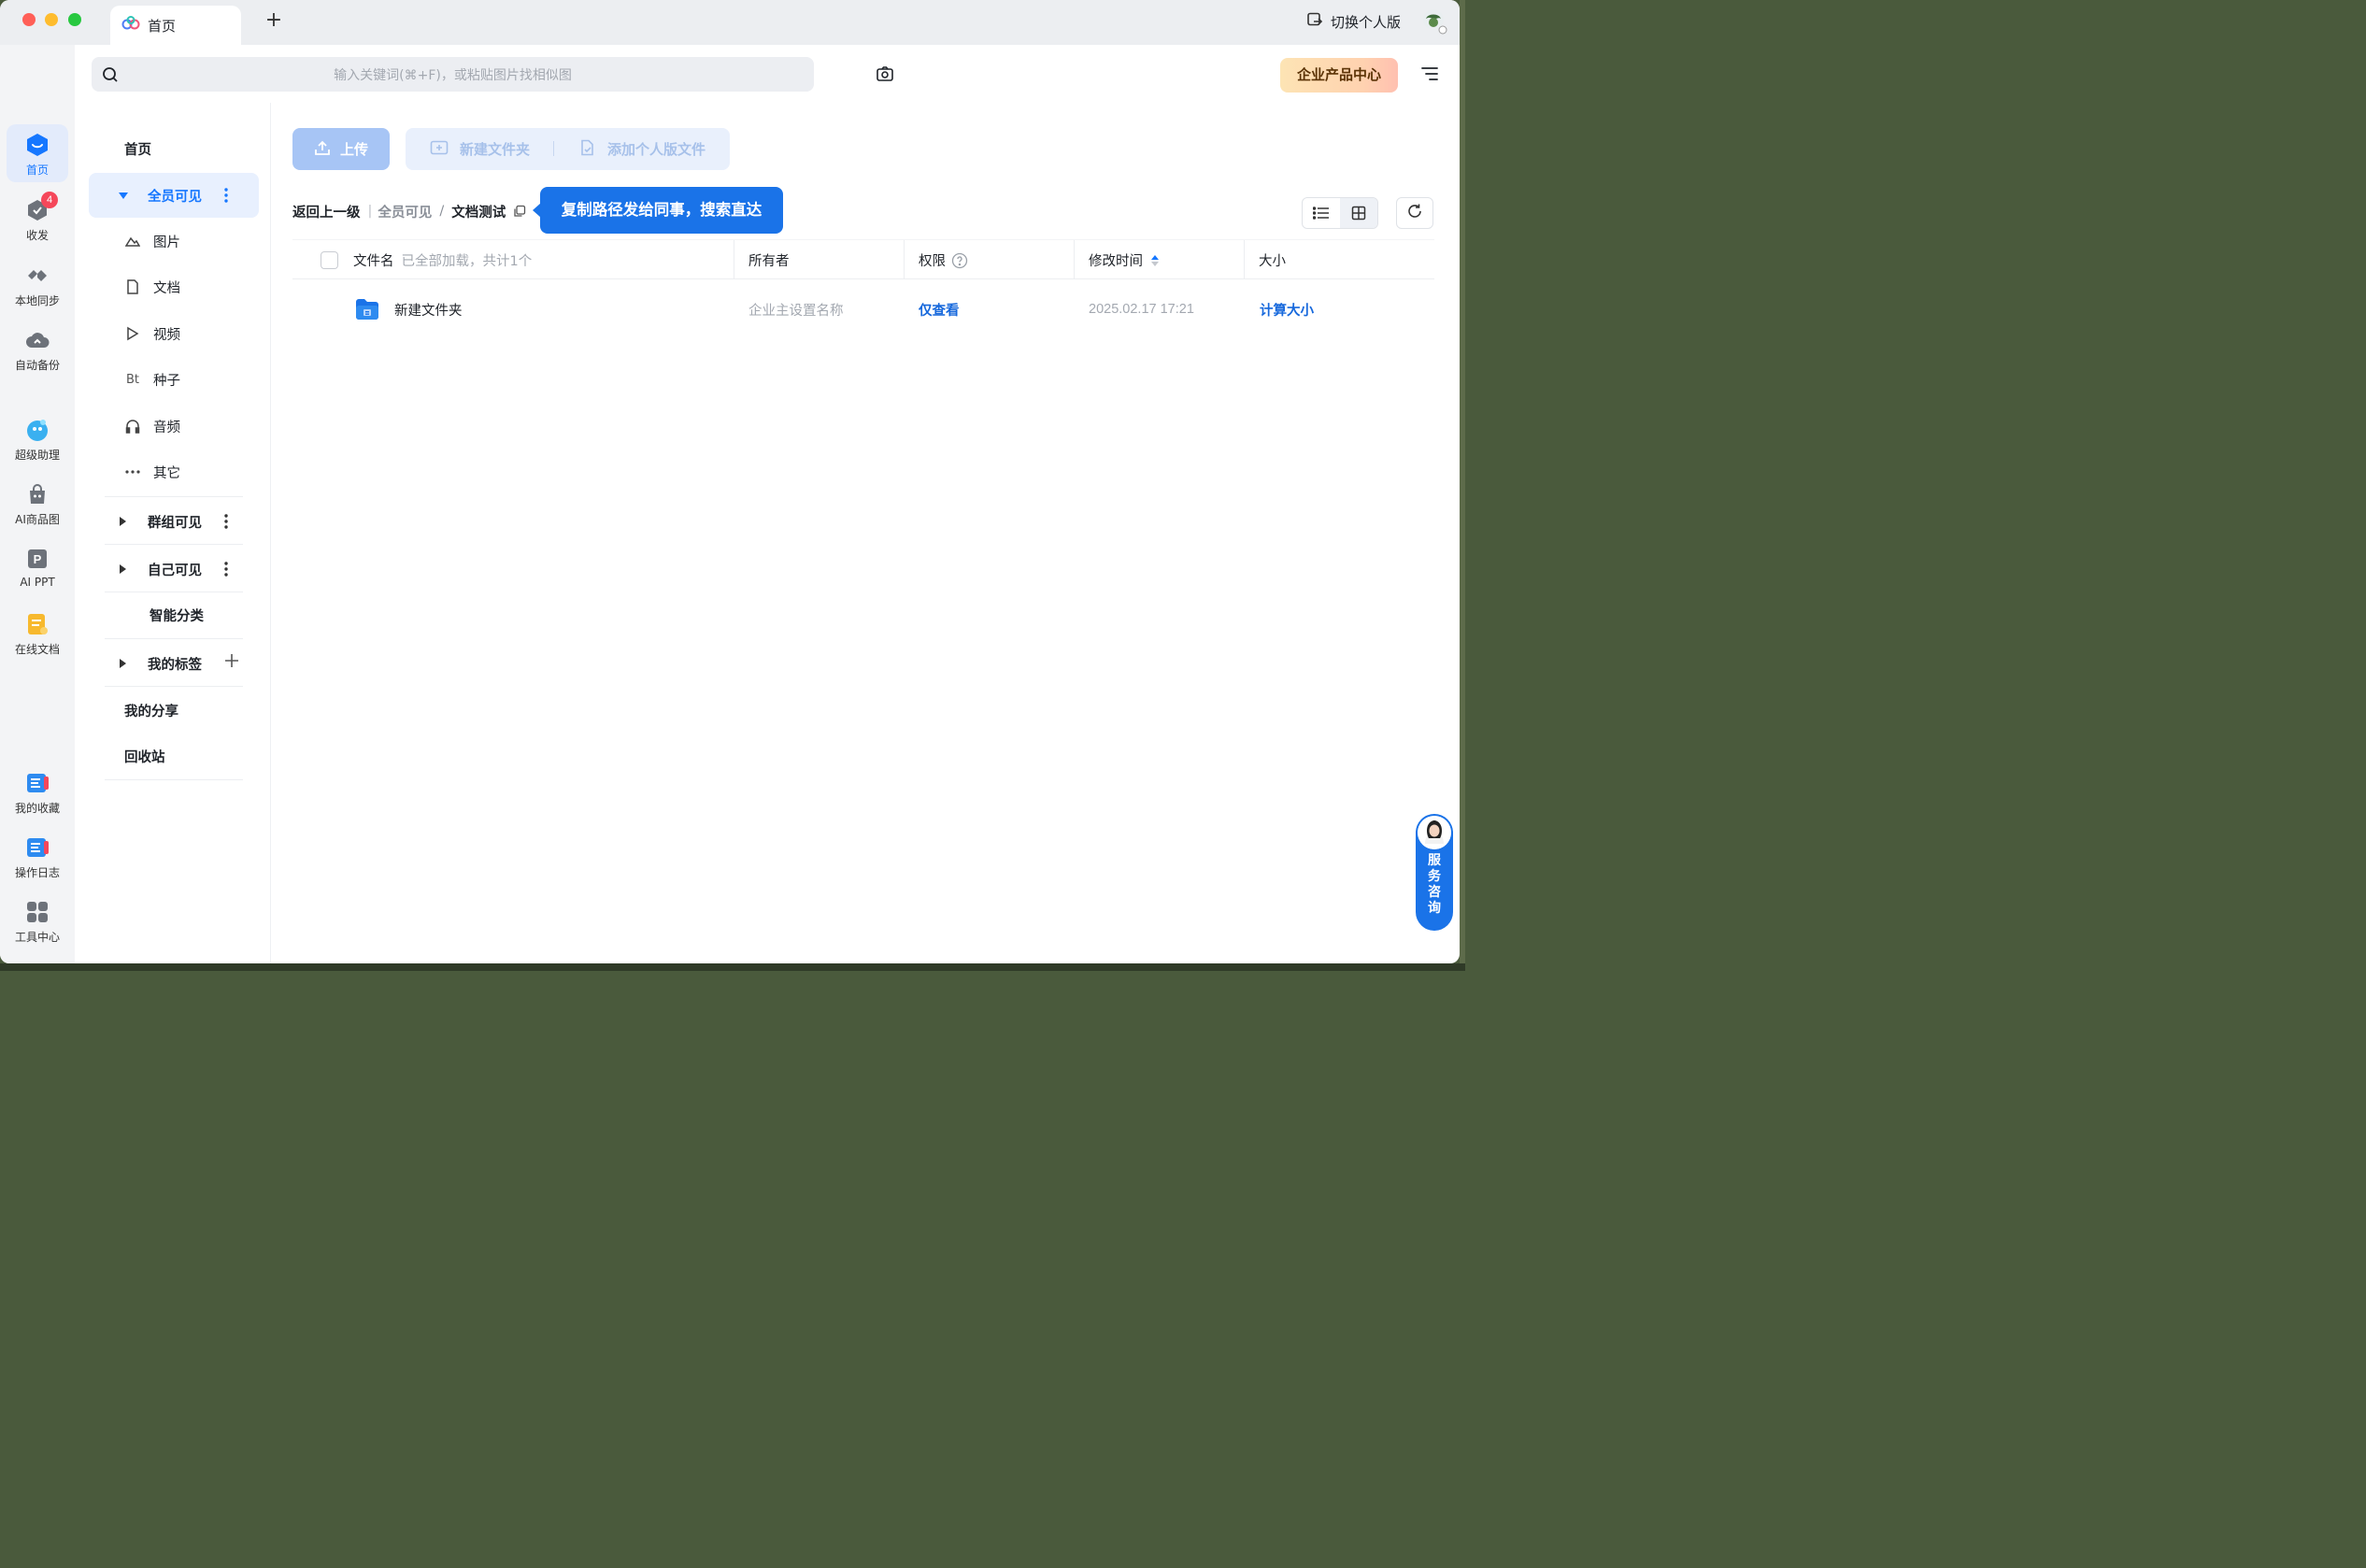  I want to click on rail-label: 收发, so click(37, 236).